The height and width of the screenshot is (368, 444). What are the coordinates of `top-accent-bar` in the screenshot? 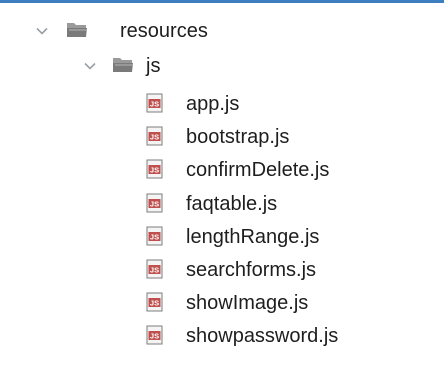 It's located at (222, 1).